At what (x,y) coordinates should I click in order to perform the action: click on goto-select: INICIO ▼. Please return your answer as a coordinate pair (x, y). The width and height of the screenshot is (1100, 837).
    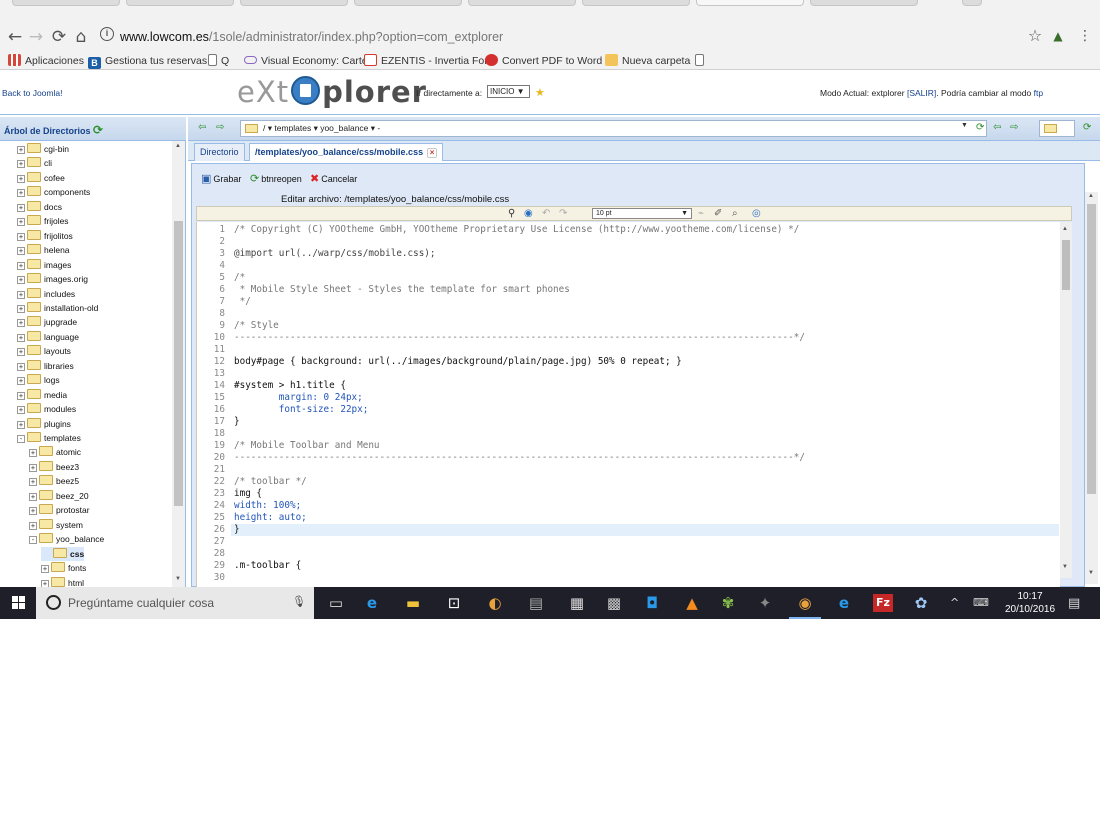
    Looking at the image, I should click on (508, 91).